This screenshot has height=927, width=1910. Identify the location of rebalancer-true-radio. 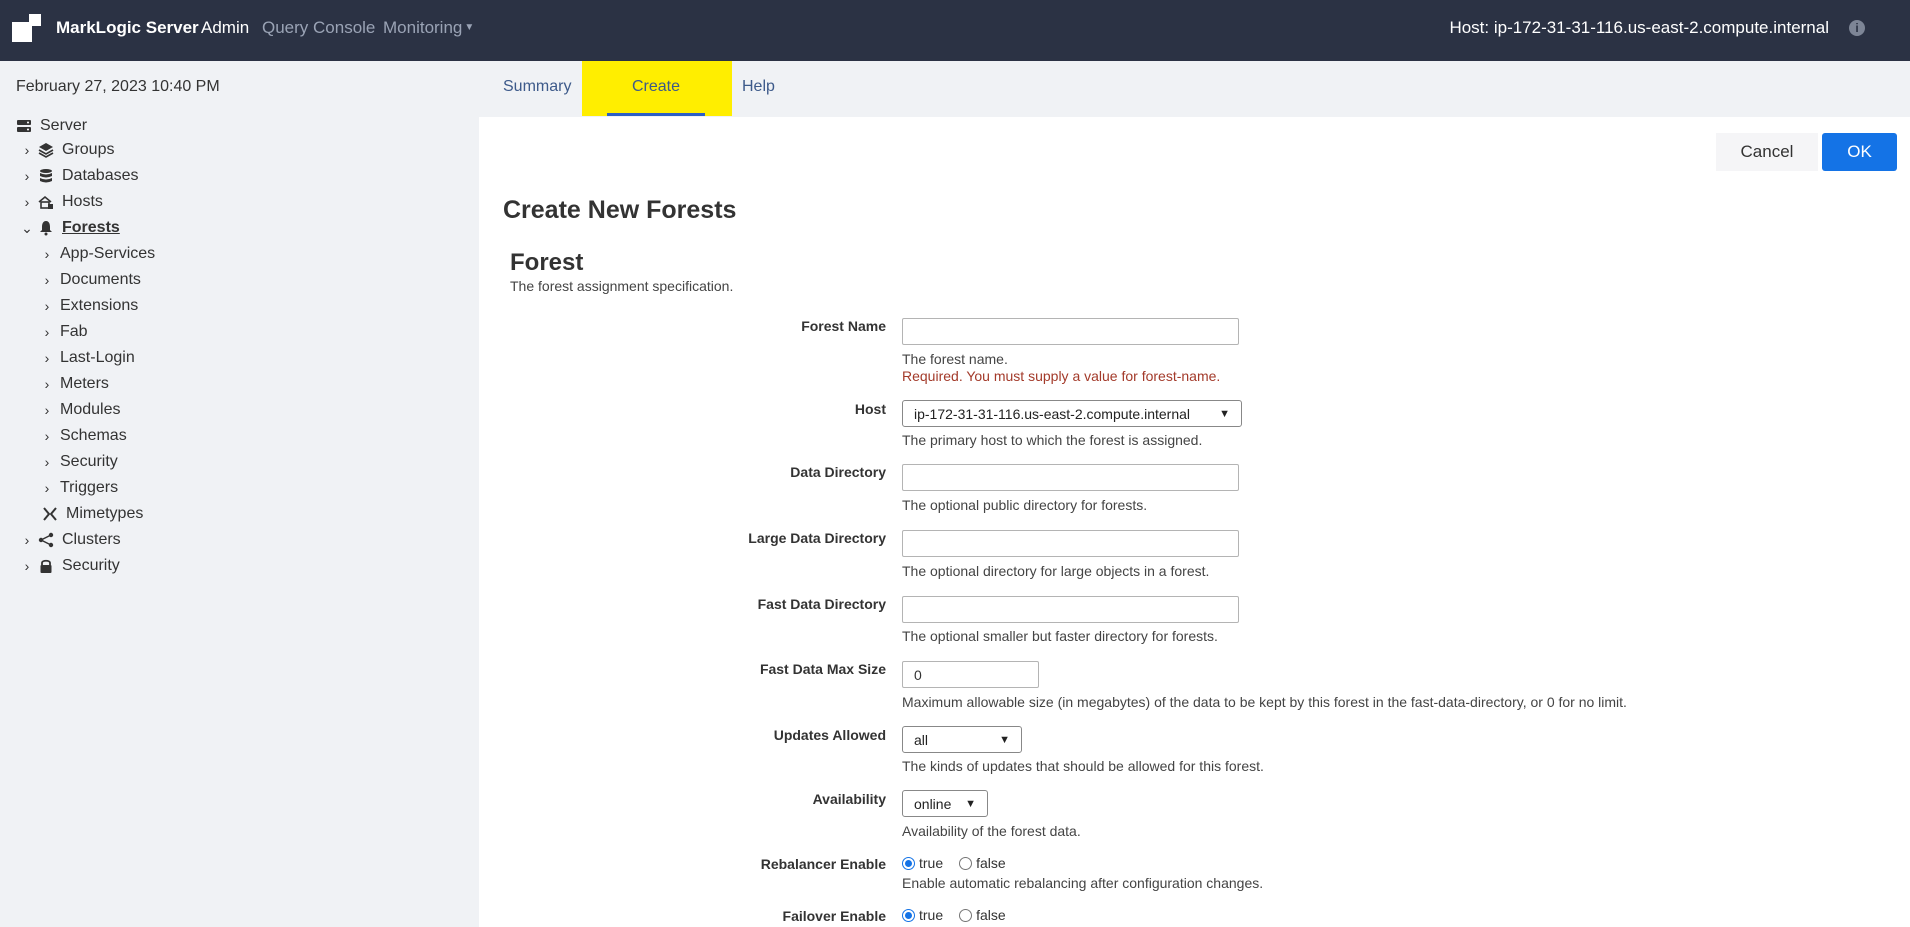
(908, 863).